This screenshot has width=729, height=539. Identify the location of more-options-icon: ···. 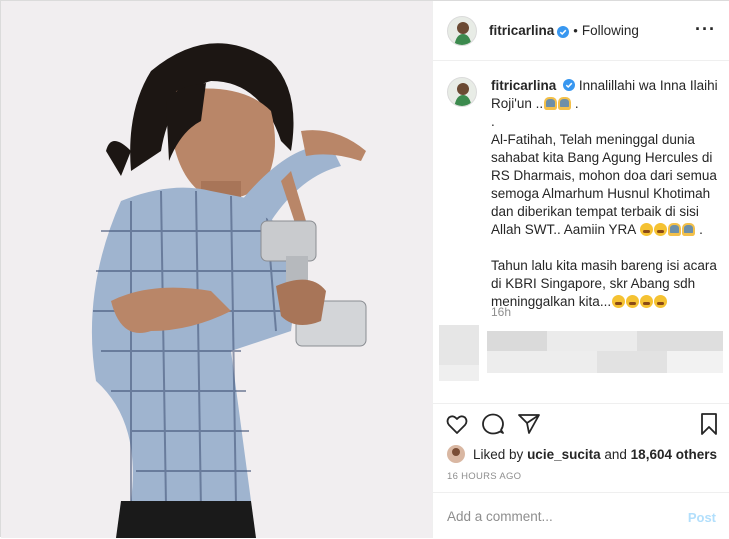
(705, 29).